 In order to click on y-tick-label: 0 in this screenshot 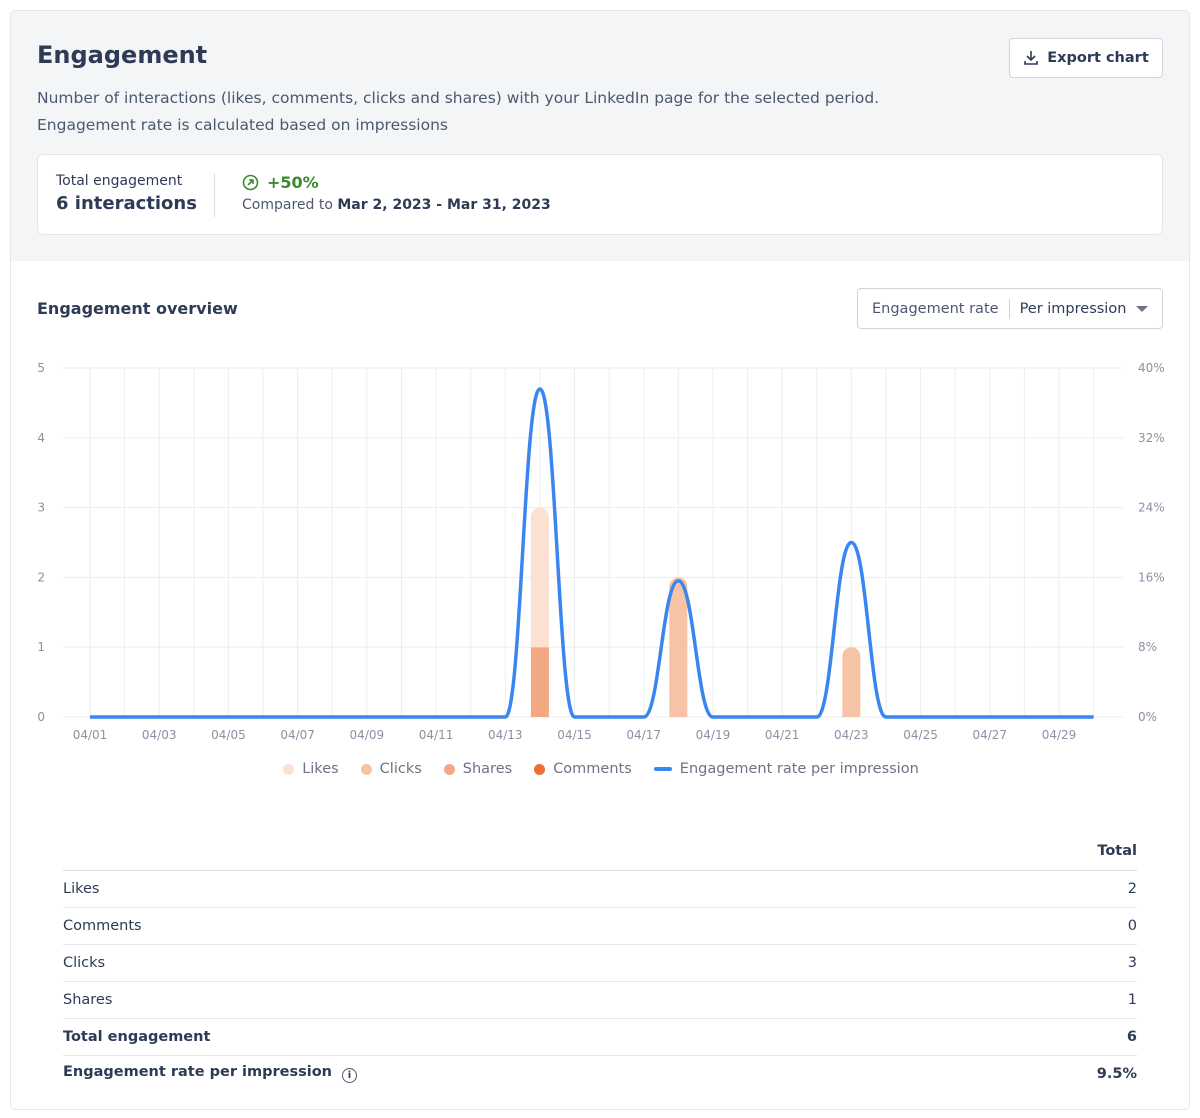, I will do `click(41, 717)`.